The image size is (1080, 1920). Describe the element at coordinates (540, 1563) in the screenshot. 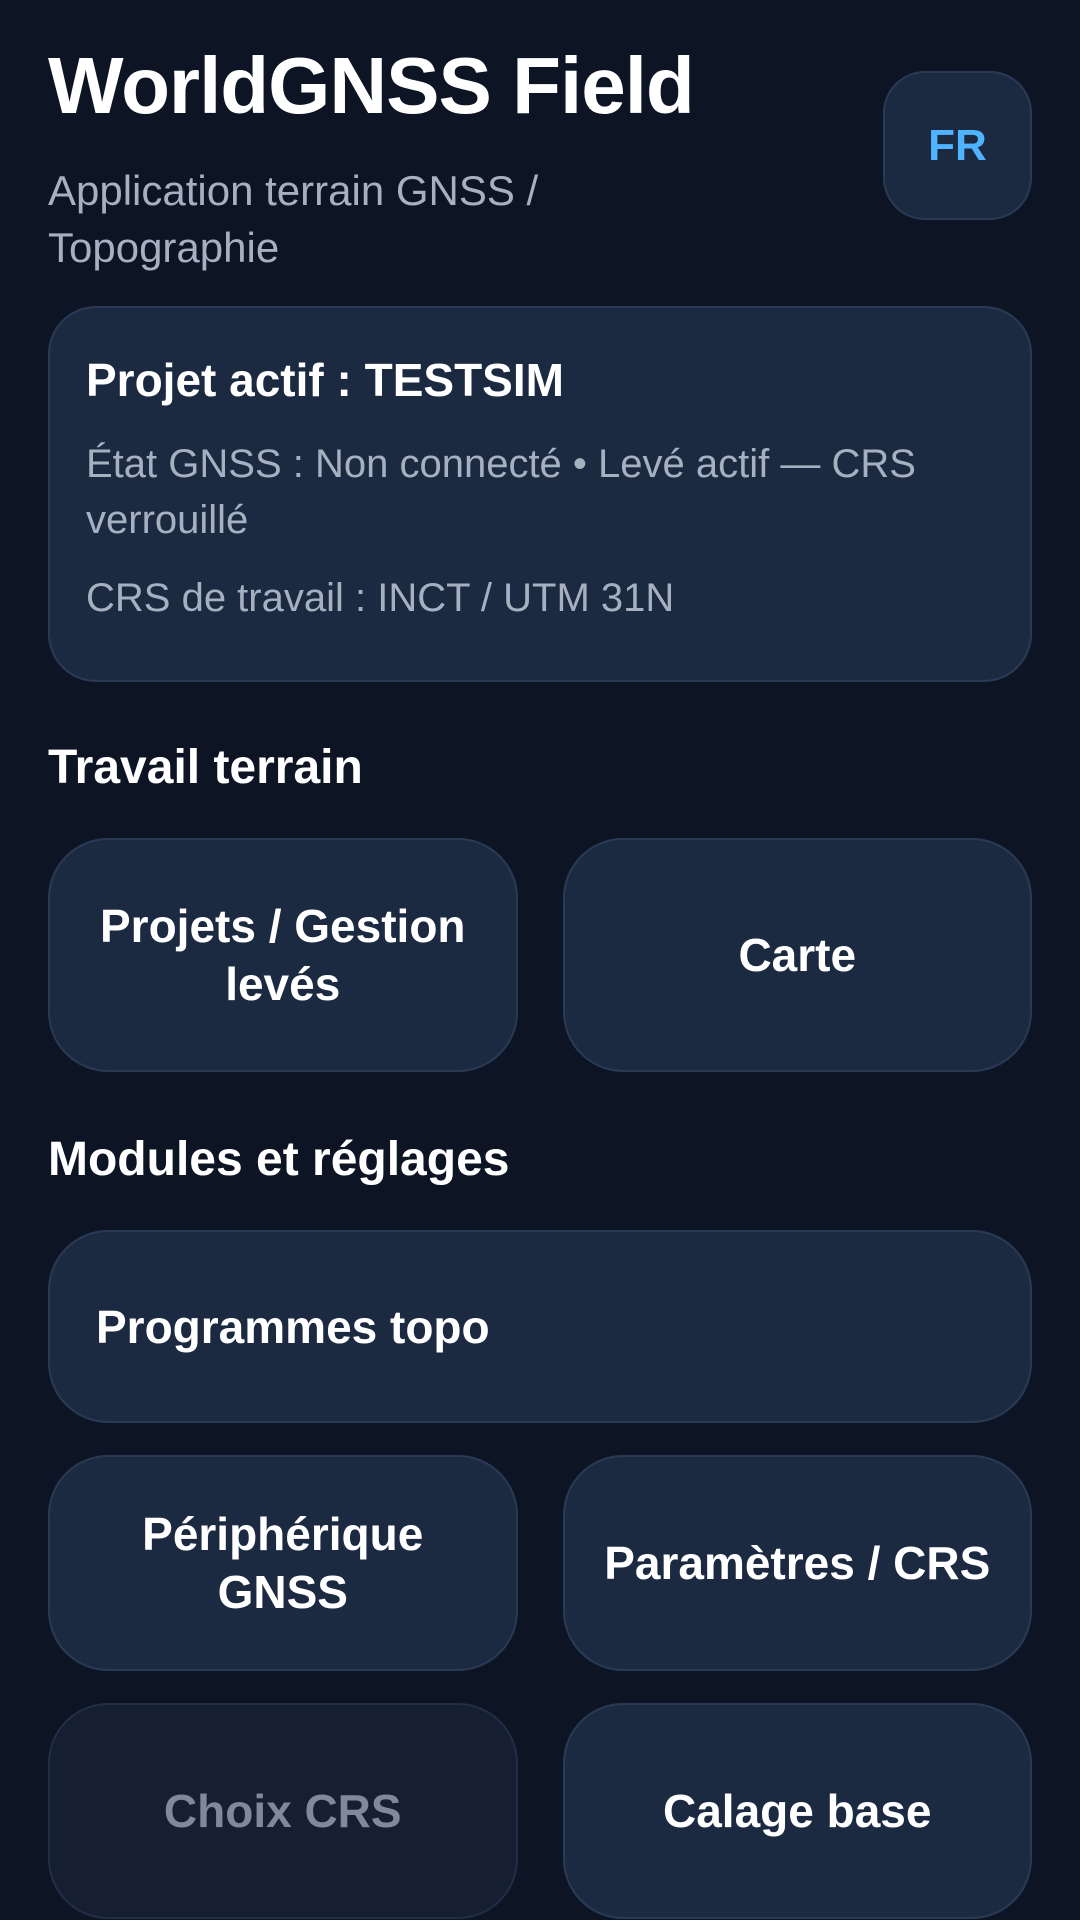

I see `device-settings-row: Périphérique GNSS Paramètres / CRS` at that location.